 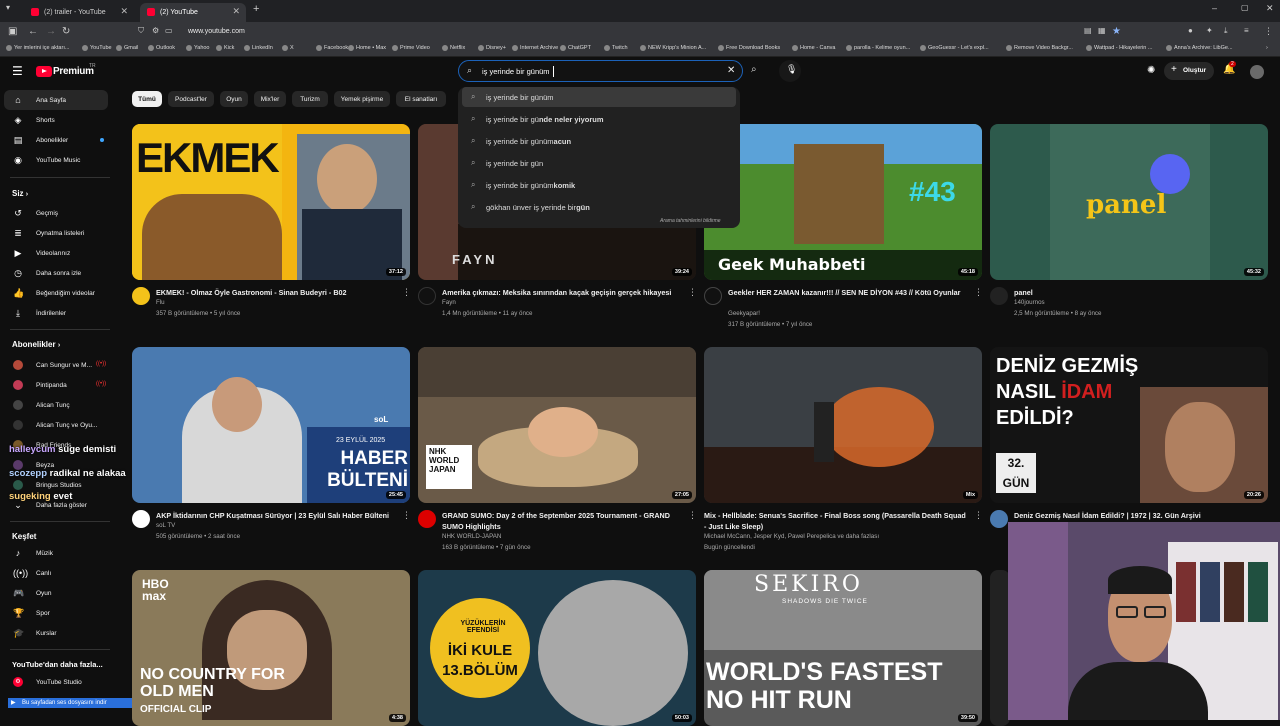 What do you see at coordinates (79, 12) in the screenshot?
I see `browser-tab: (2) trailer - YouTube ✕` at bounding box center [79, 12].